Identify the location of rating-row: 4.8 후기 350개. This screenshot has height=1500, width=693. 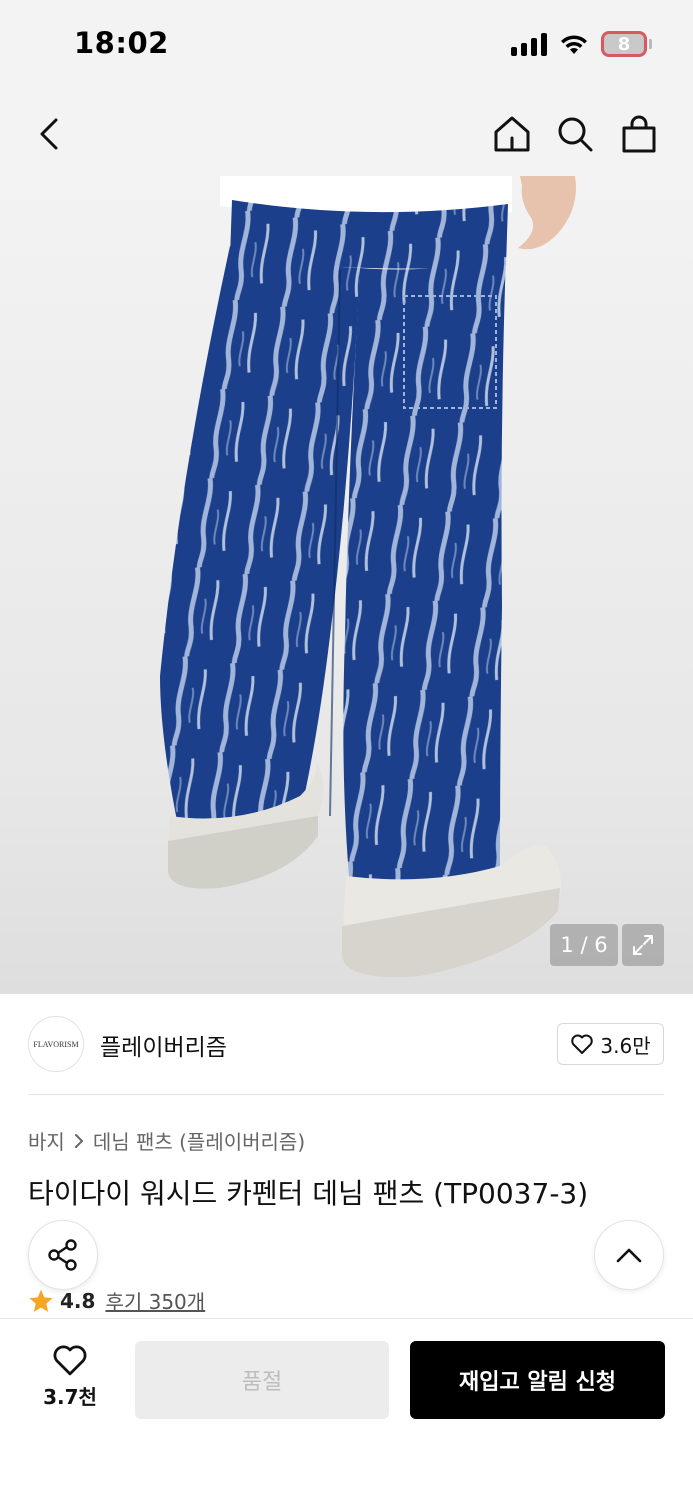
(116, 1300).